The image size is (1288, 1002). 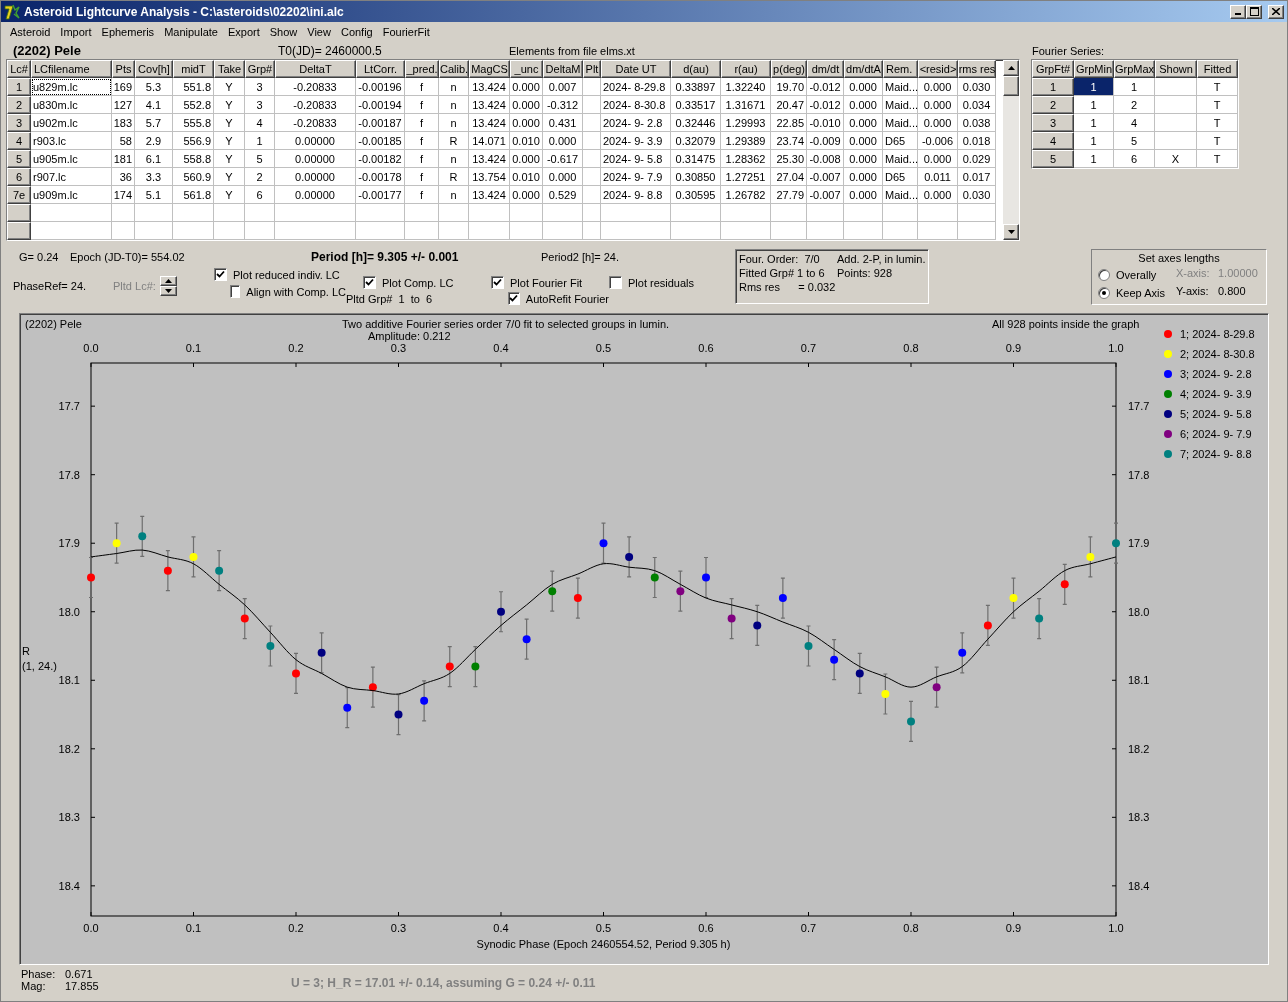 I want to click on column-header: Plt, so click(x=592, y=69).